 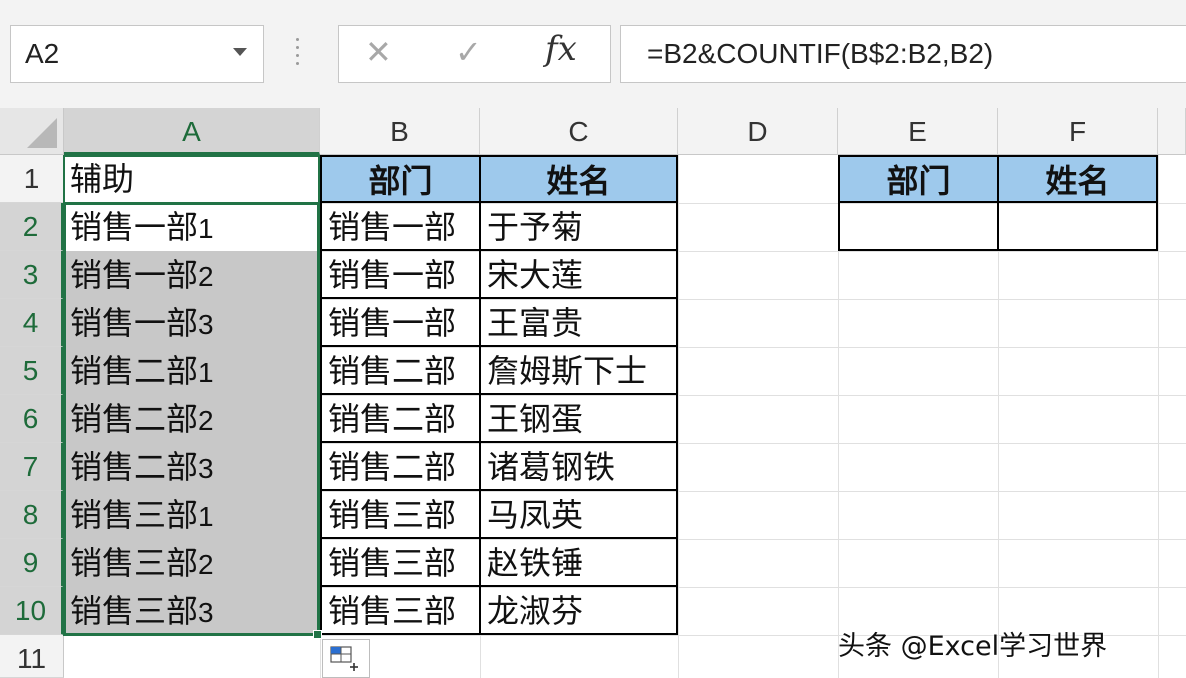 I want to click on name-box: A2, so click(x=137, y=54).